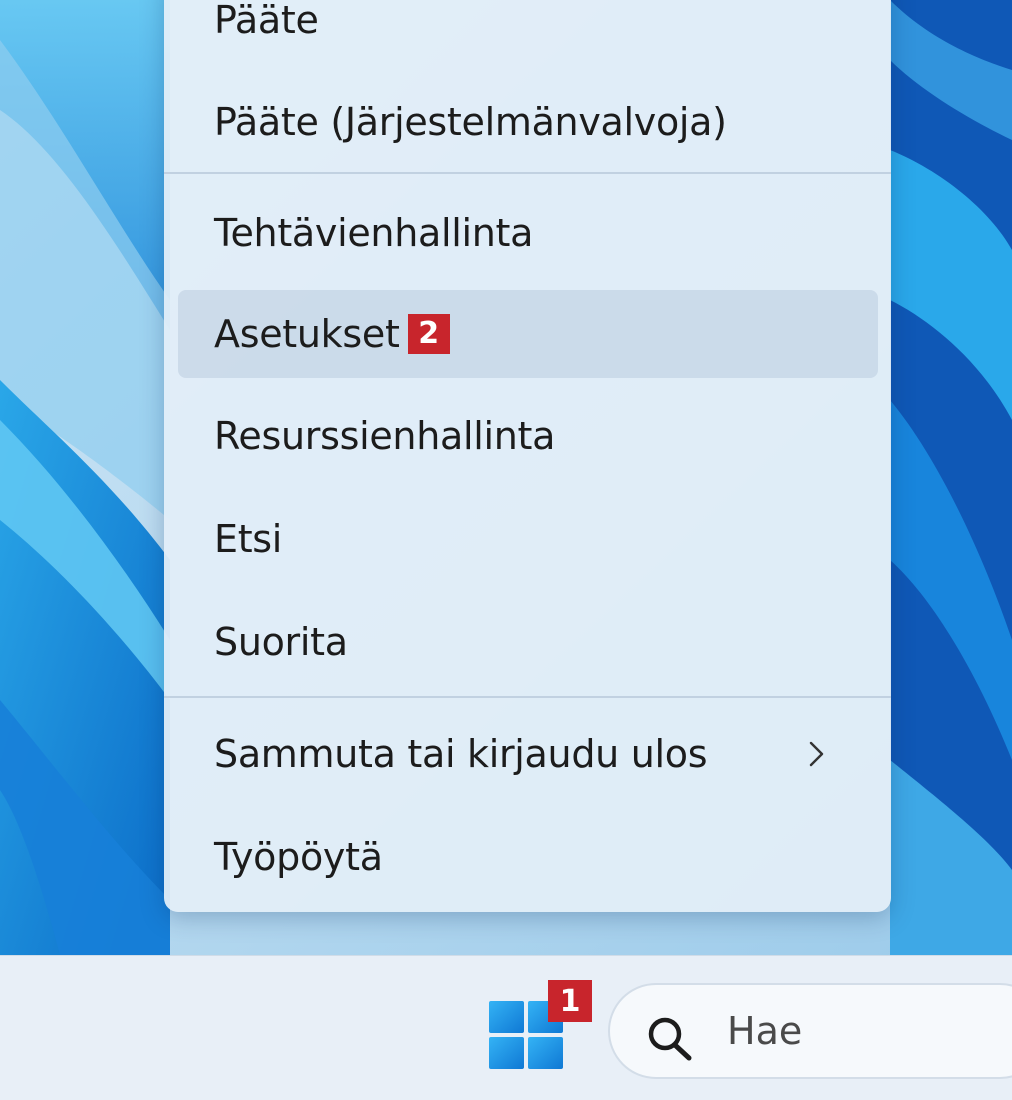 The width and height of the screenshot is (1012, 1100). Describe the element at coordinates (816, 754) in the screenshot. I see `chevron-right-icon` at that location.